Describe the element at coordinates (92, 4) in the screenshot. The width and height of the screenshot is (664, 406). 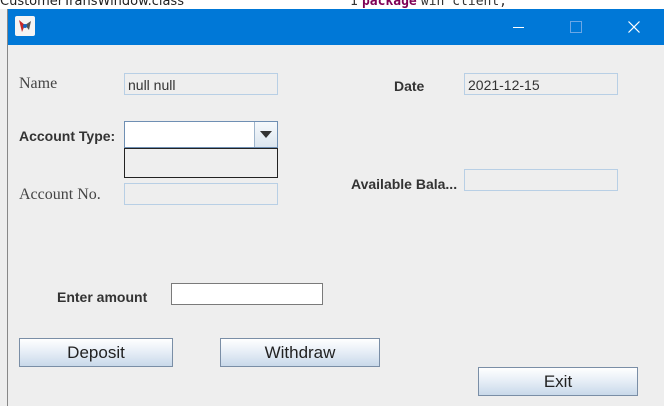
I see `background-file-tab: CustomerTransWindow.class` at that location.